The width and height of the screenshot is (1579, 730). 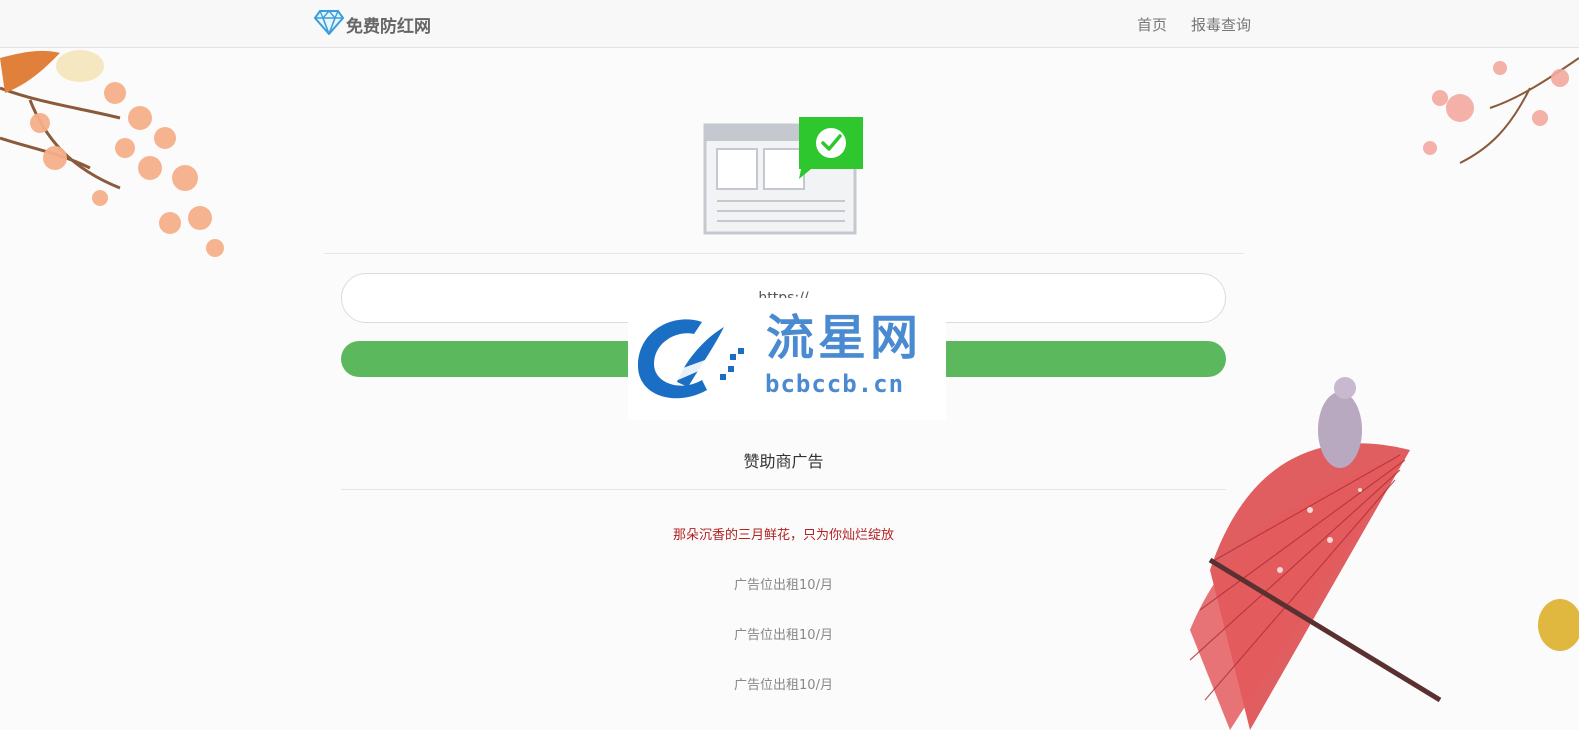 I want to click on hero-divider, so click(x=784, y=253).